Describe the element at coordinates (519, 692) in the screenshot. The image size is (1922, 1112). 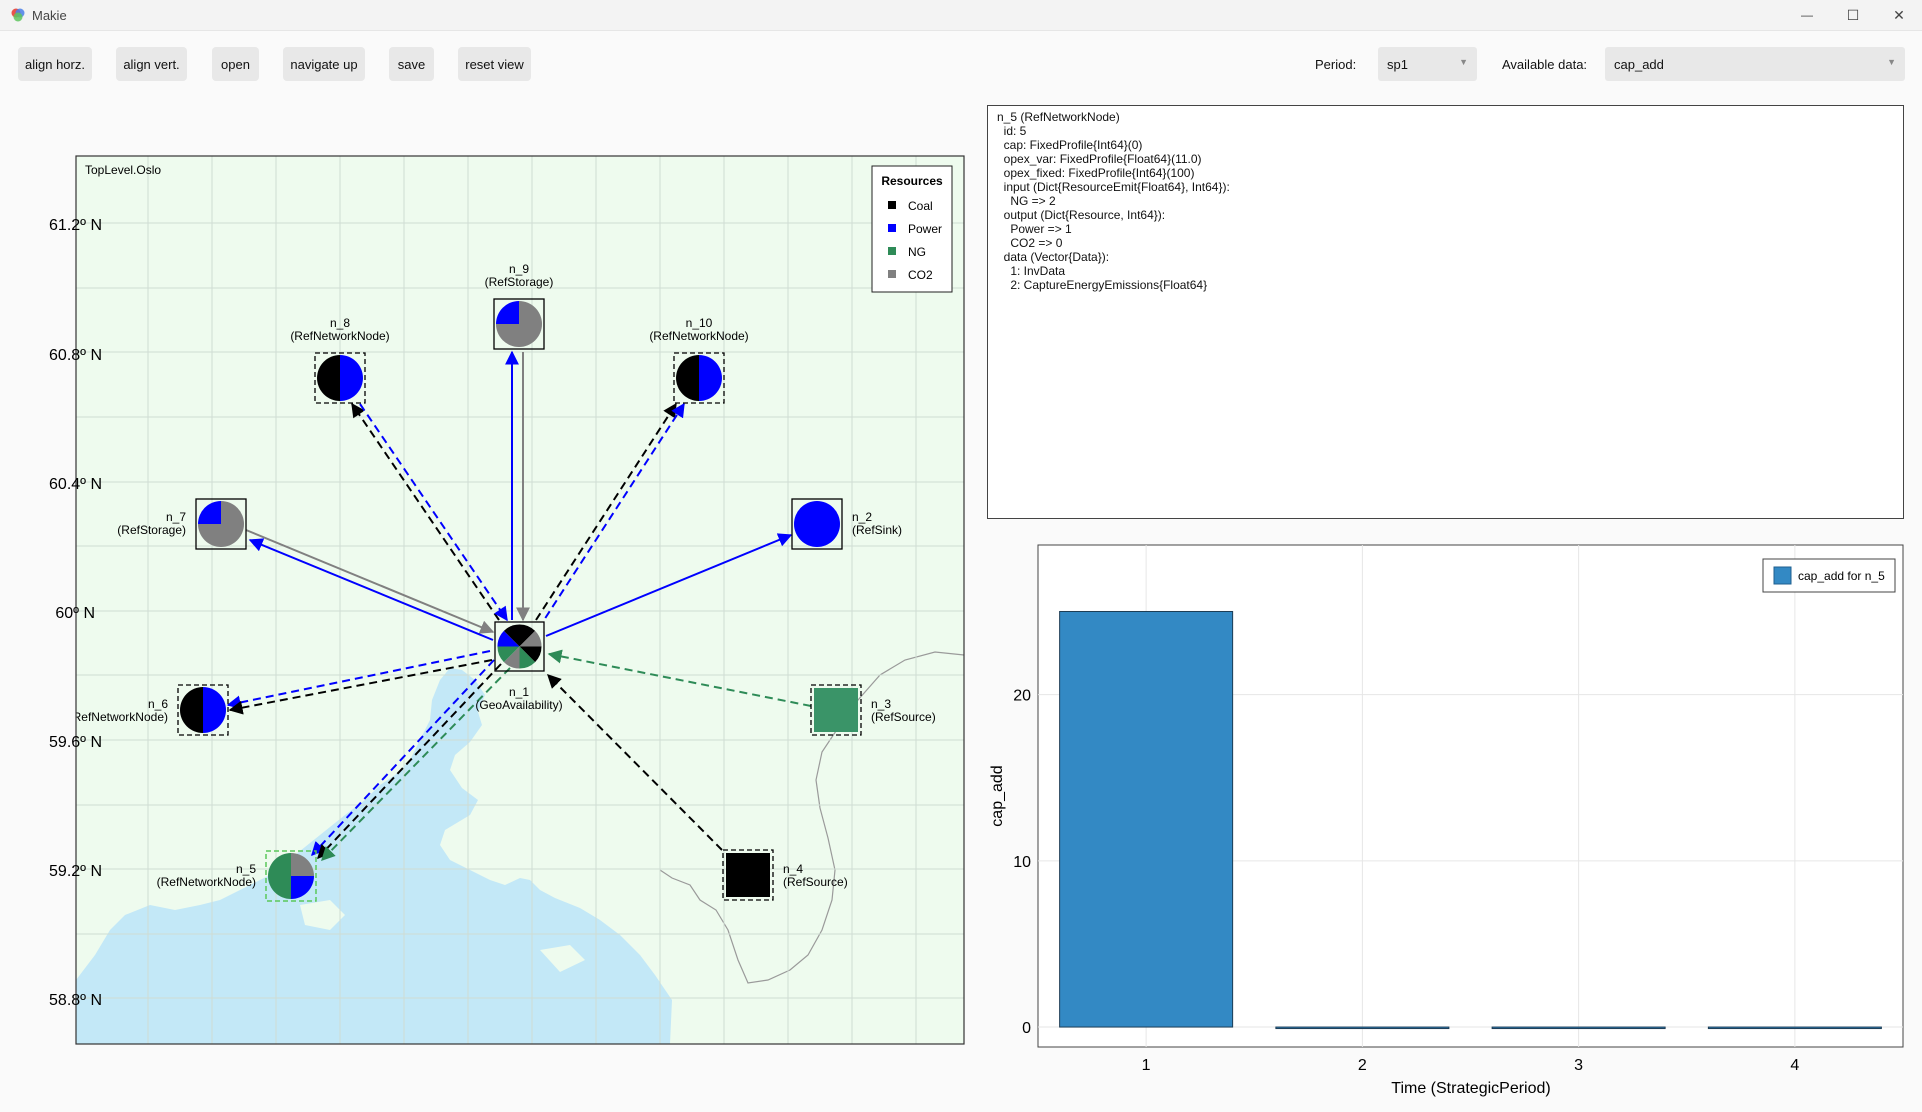
I see `node-n1-name: n_1` at that location.